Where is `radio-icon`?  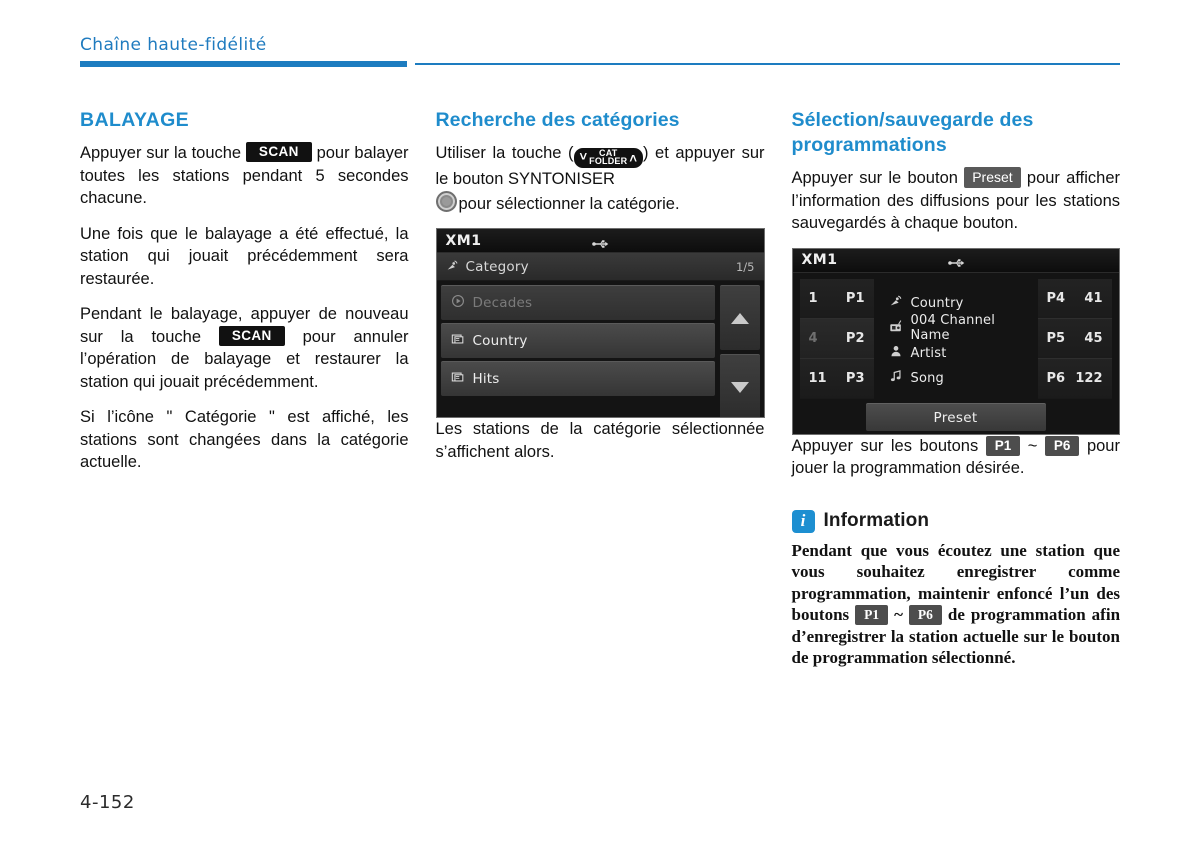 radio-icon is located at coordinates (896, 328).